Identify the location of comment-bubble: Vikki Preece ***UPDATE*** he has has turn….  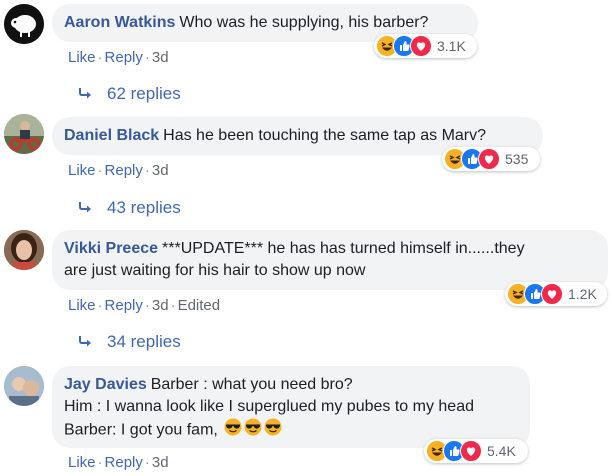
(330, 260).